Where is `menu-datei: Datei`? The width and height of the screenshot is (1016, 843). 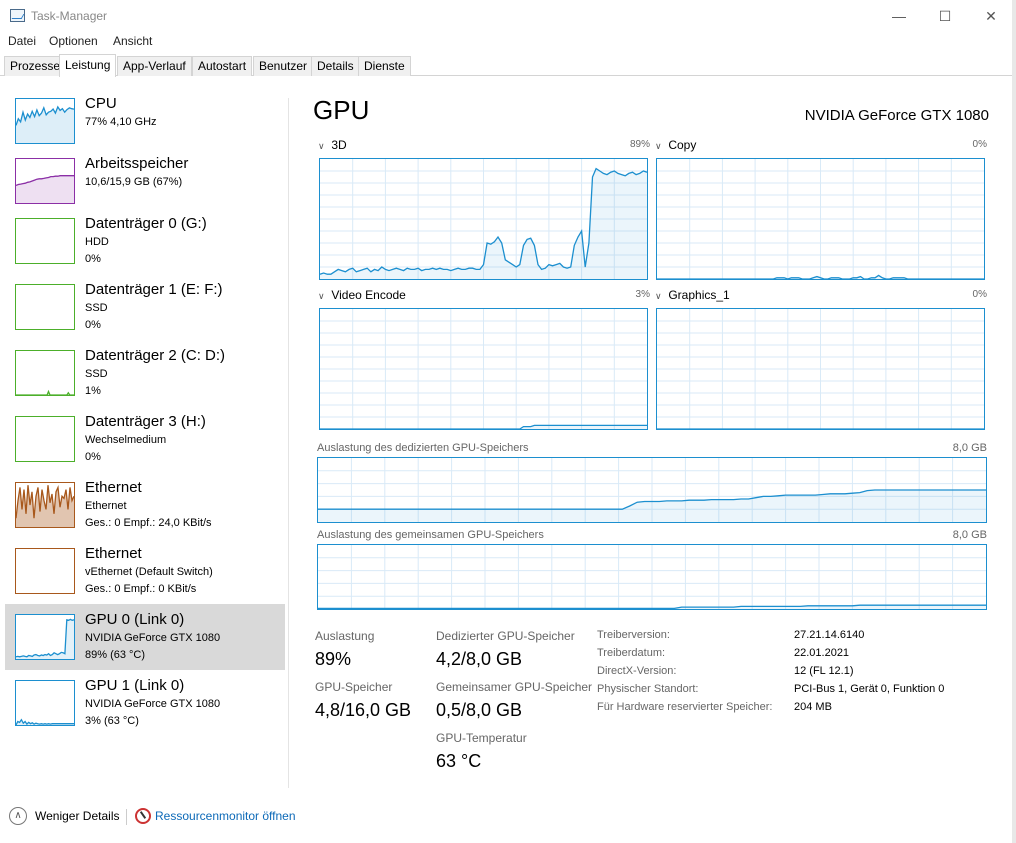
menu-datei: Datei is located at coordinates (22, 41).